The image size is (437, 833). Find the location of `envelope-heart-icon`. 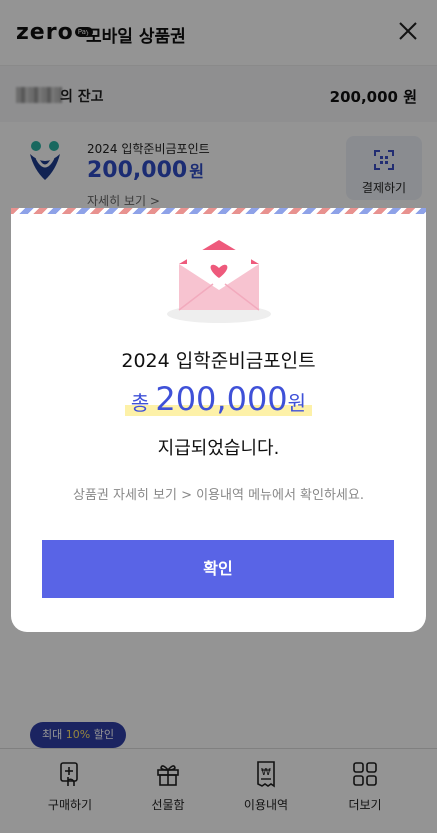

envelope-heart-icon is located at coordinates (219, 281).